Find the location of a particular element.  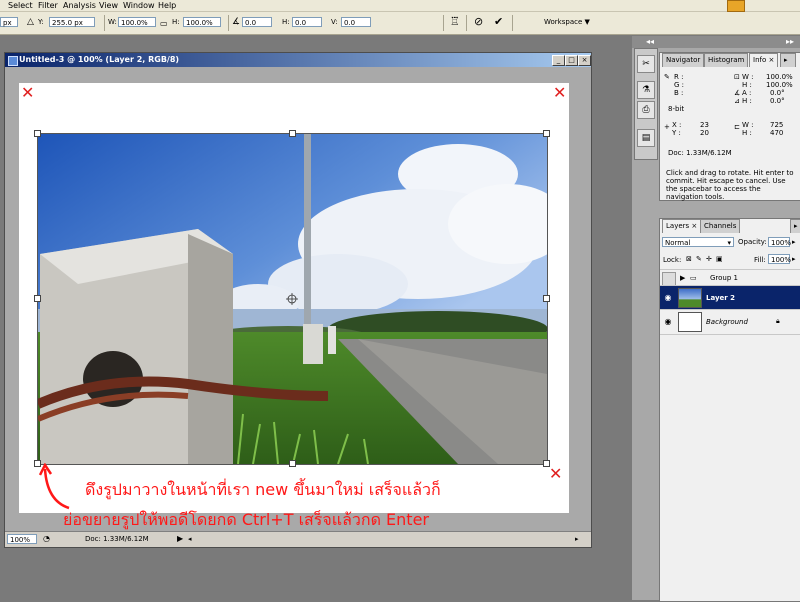

transform-handle-tr is located at coordinates (546, 133).